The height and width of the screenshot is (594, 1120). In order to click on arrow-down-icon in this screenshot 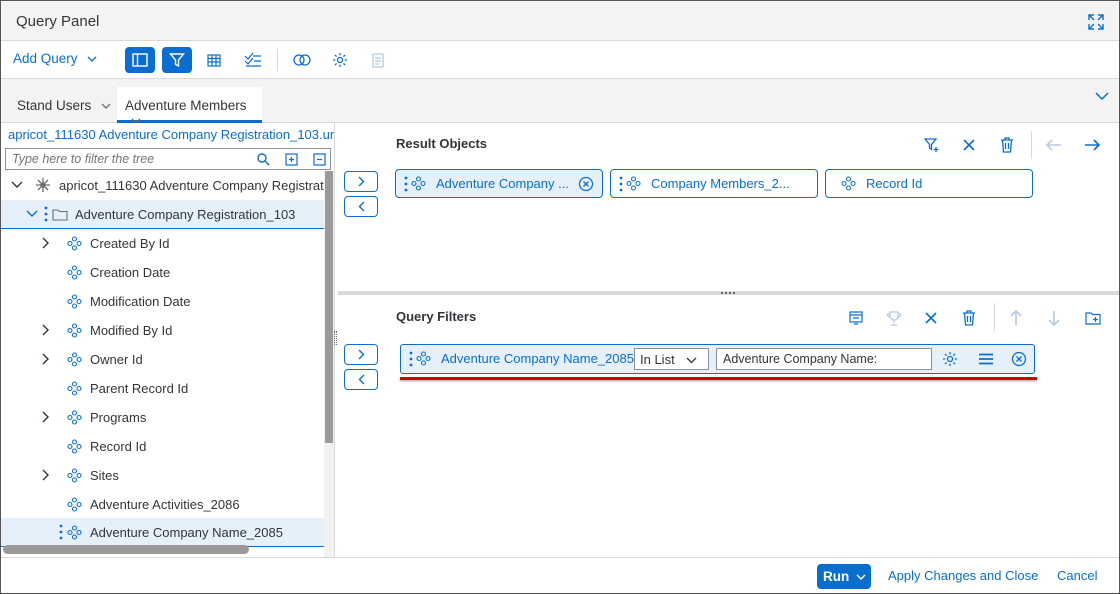, I will do `click(1054, 318)`.